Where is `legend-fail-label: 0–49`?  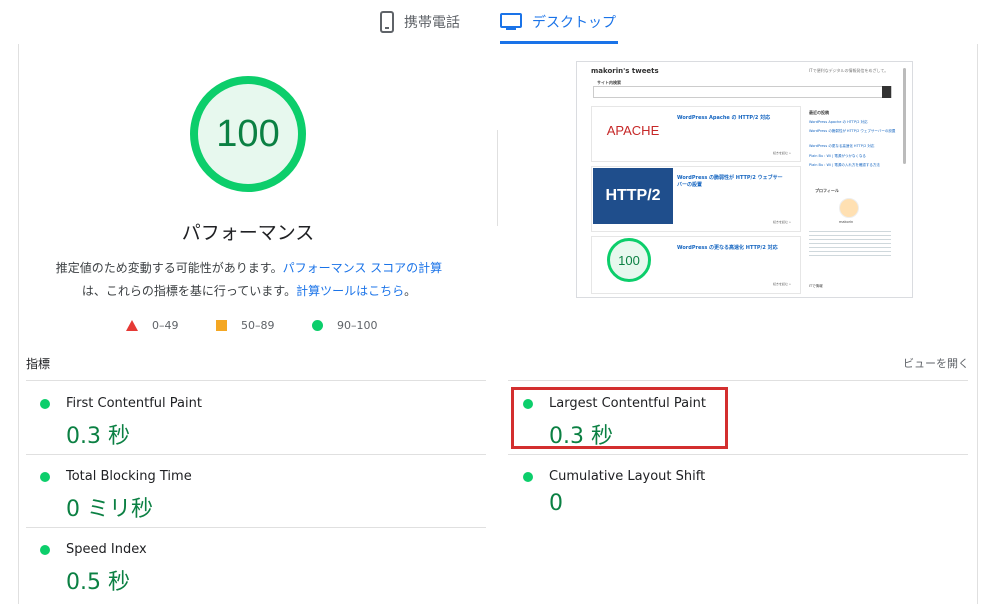 legend-fail-label: 0–49 is located at coordinates (165, 325).